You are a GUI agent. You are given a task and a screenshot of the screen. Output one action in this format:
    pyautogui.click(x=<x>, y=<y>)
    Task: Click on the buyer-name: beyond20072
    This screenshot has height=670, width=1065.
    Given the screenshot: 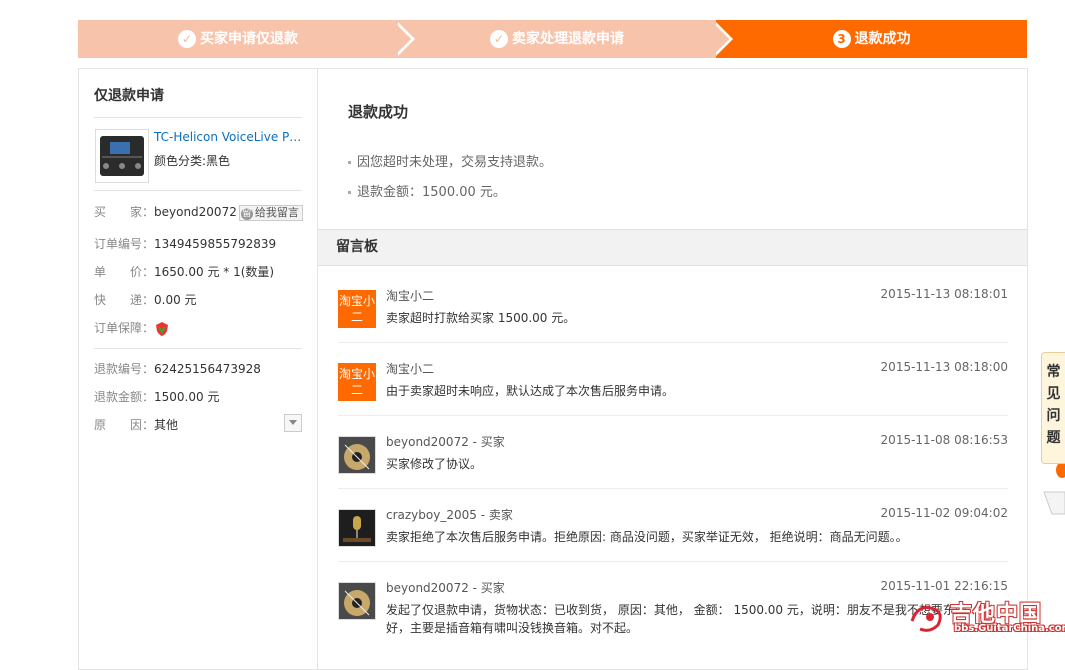 What is the action you would take?
    pyautogui.click(x=195, y=212)
    